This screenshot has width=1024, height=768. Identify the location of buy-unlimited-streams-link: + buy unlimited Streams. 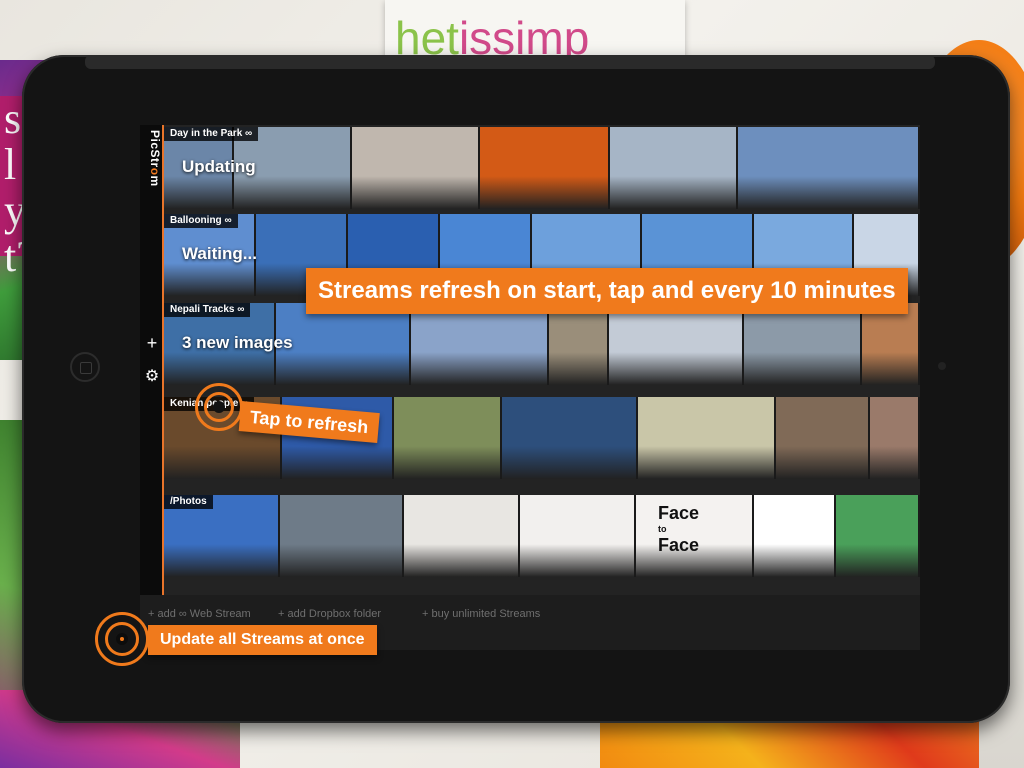
(481, 614).